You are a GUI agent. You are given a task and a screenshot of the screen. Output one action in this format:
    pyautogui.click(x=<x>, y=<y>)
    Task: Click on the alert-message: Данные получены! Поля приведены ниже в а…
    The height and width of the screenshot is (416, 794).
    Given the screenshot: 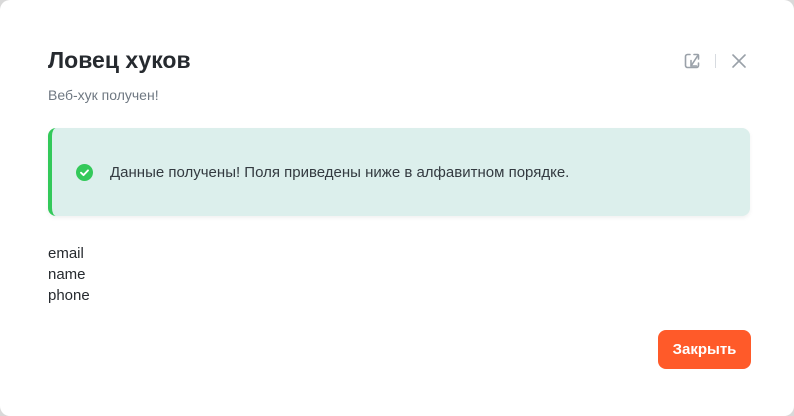 What is the action you would take?
    pyautogui.click(x=340, y=172)
    